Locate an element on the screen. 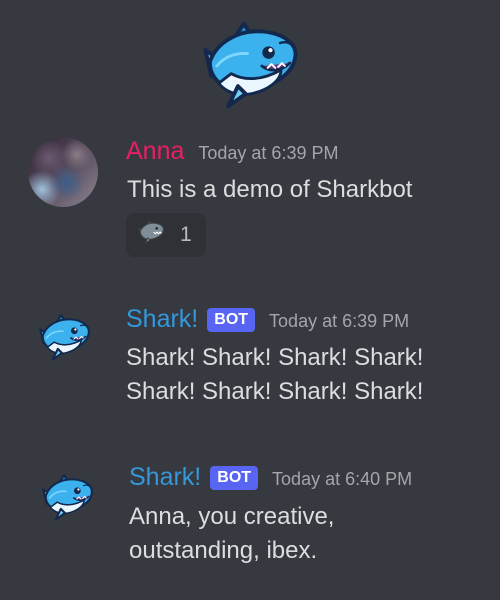  message-header: Shark! BOT Today at 6:40 PM is located at coordinates (270, 478).